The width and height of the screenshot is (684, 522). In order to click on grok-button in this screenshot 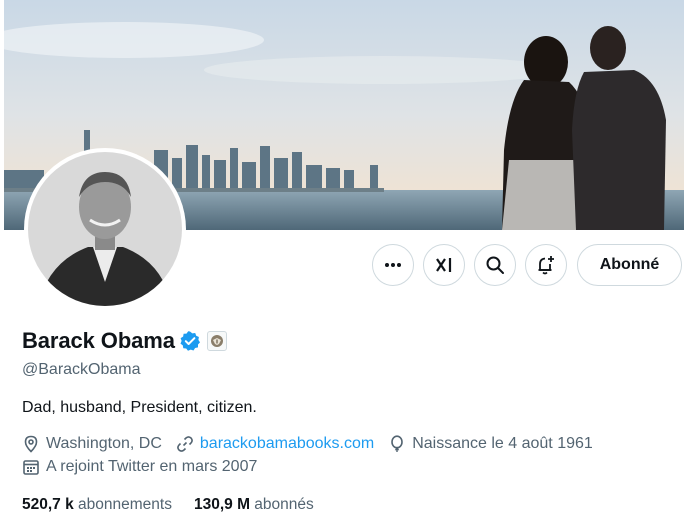, I will do `click(444, 265)`.